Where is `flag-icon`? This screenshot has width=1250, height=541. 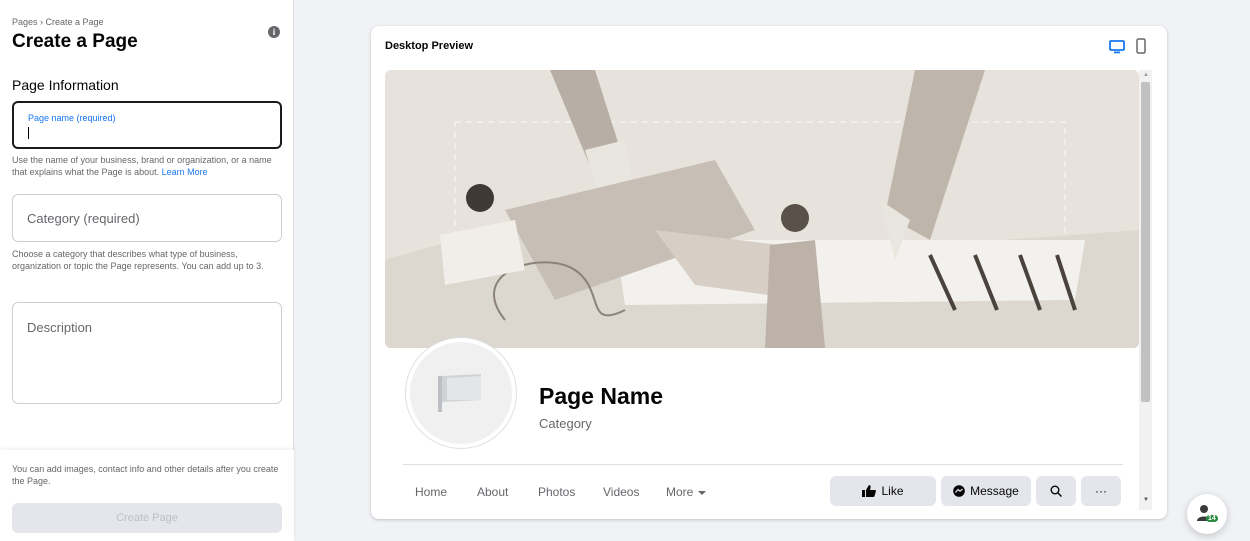 flag-icon is located at coordinates (459, 393).